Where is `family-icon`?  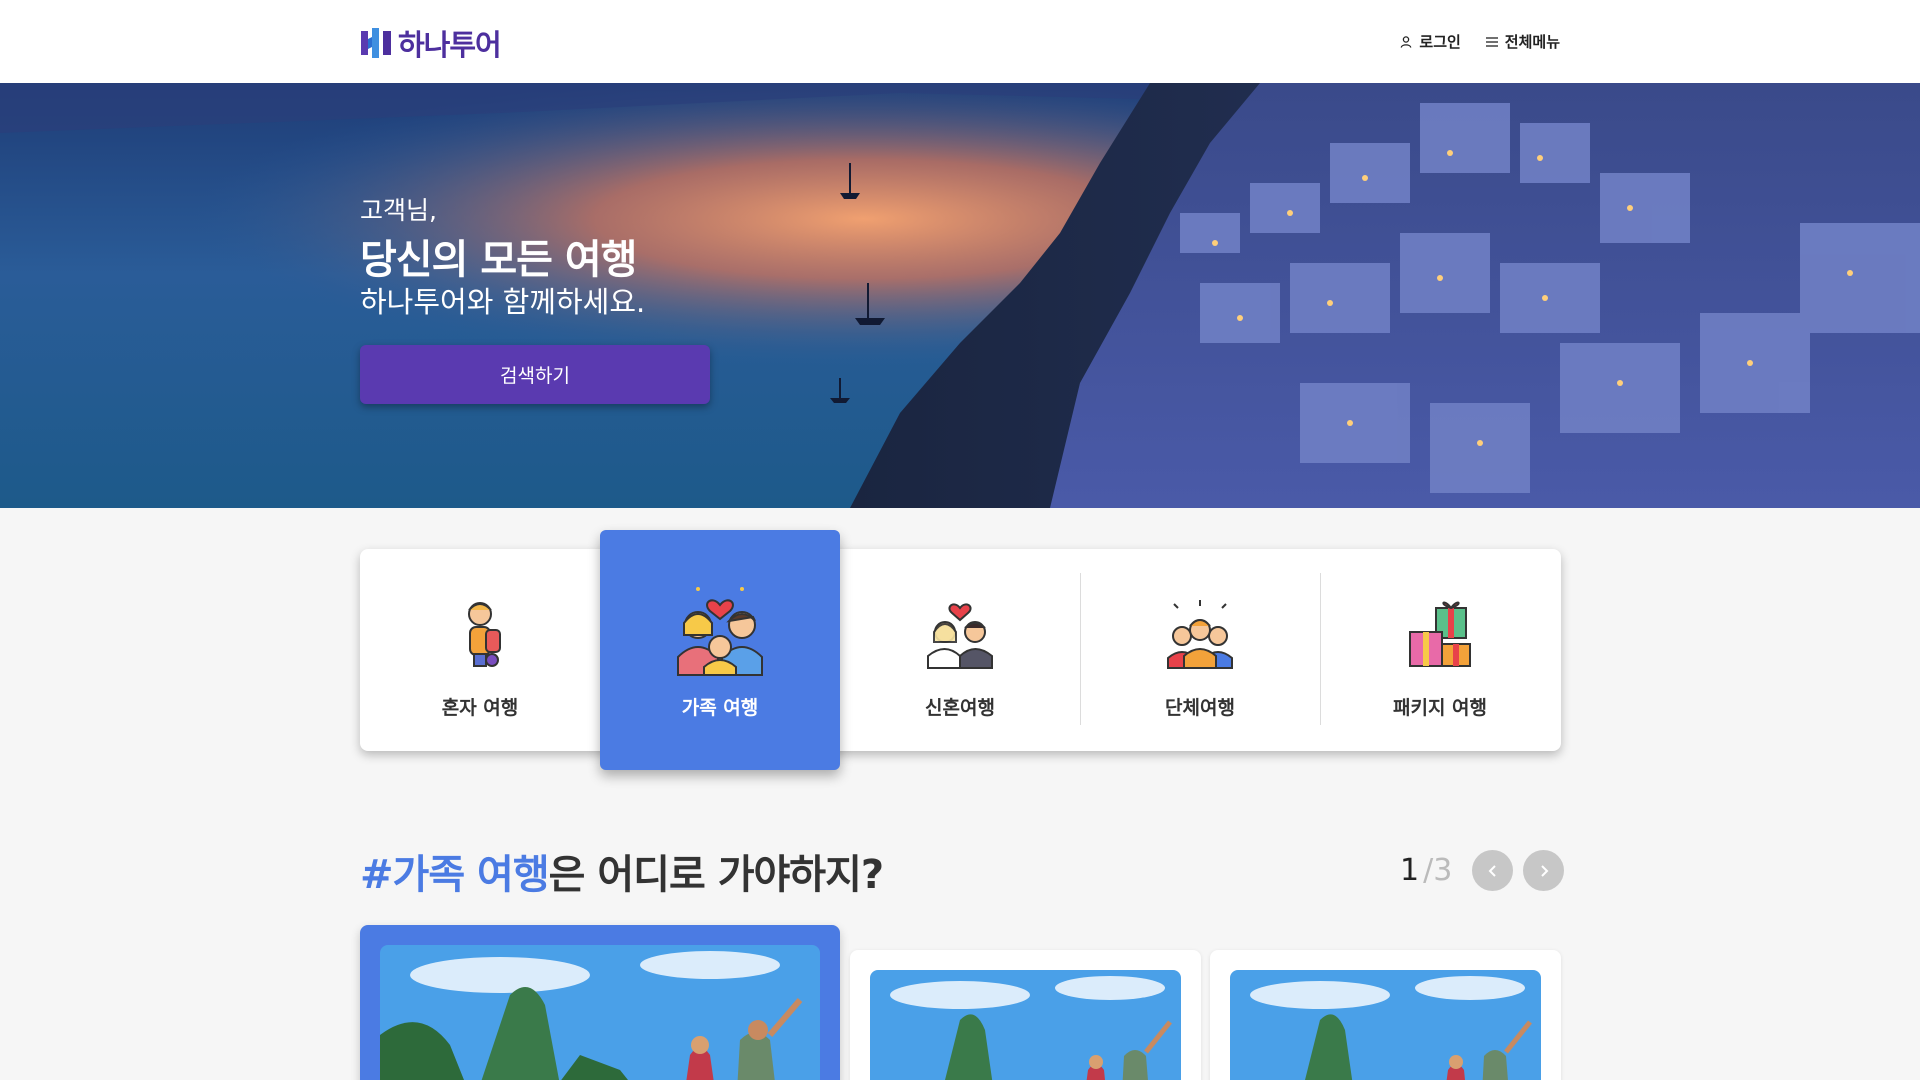
family-icon is located at coordinates (720, 631).